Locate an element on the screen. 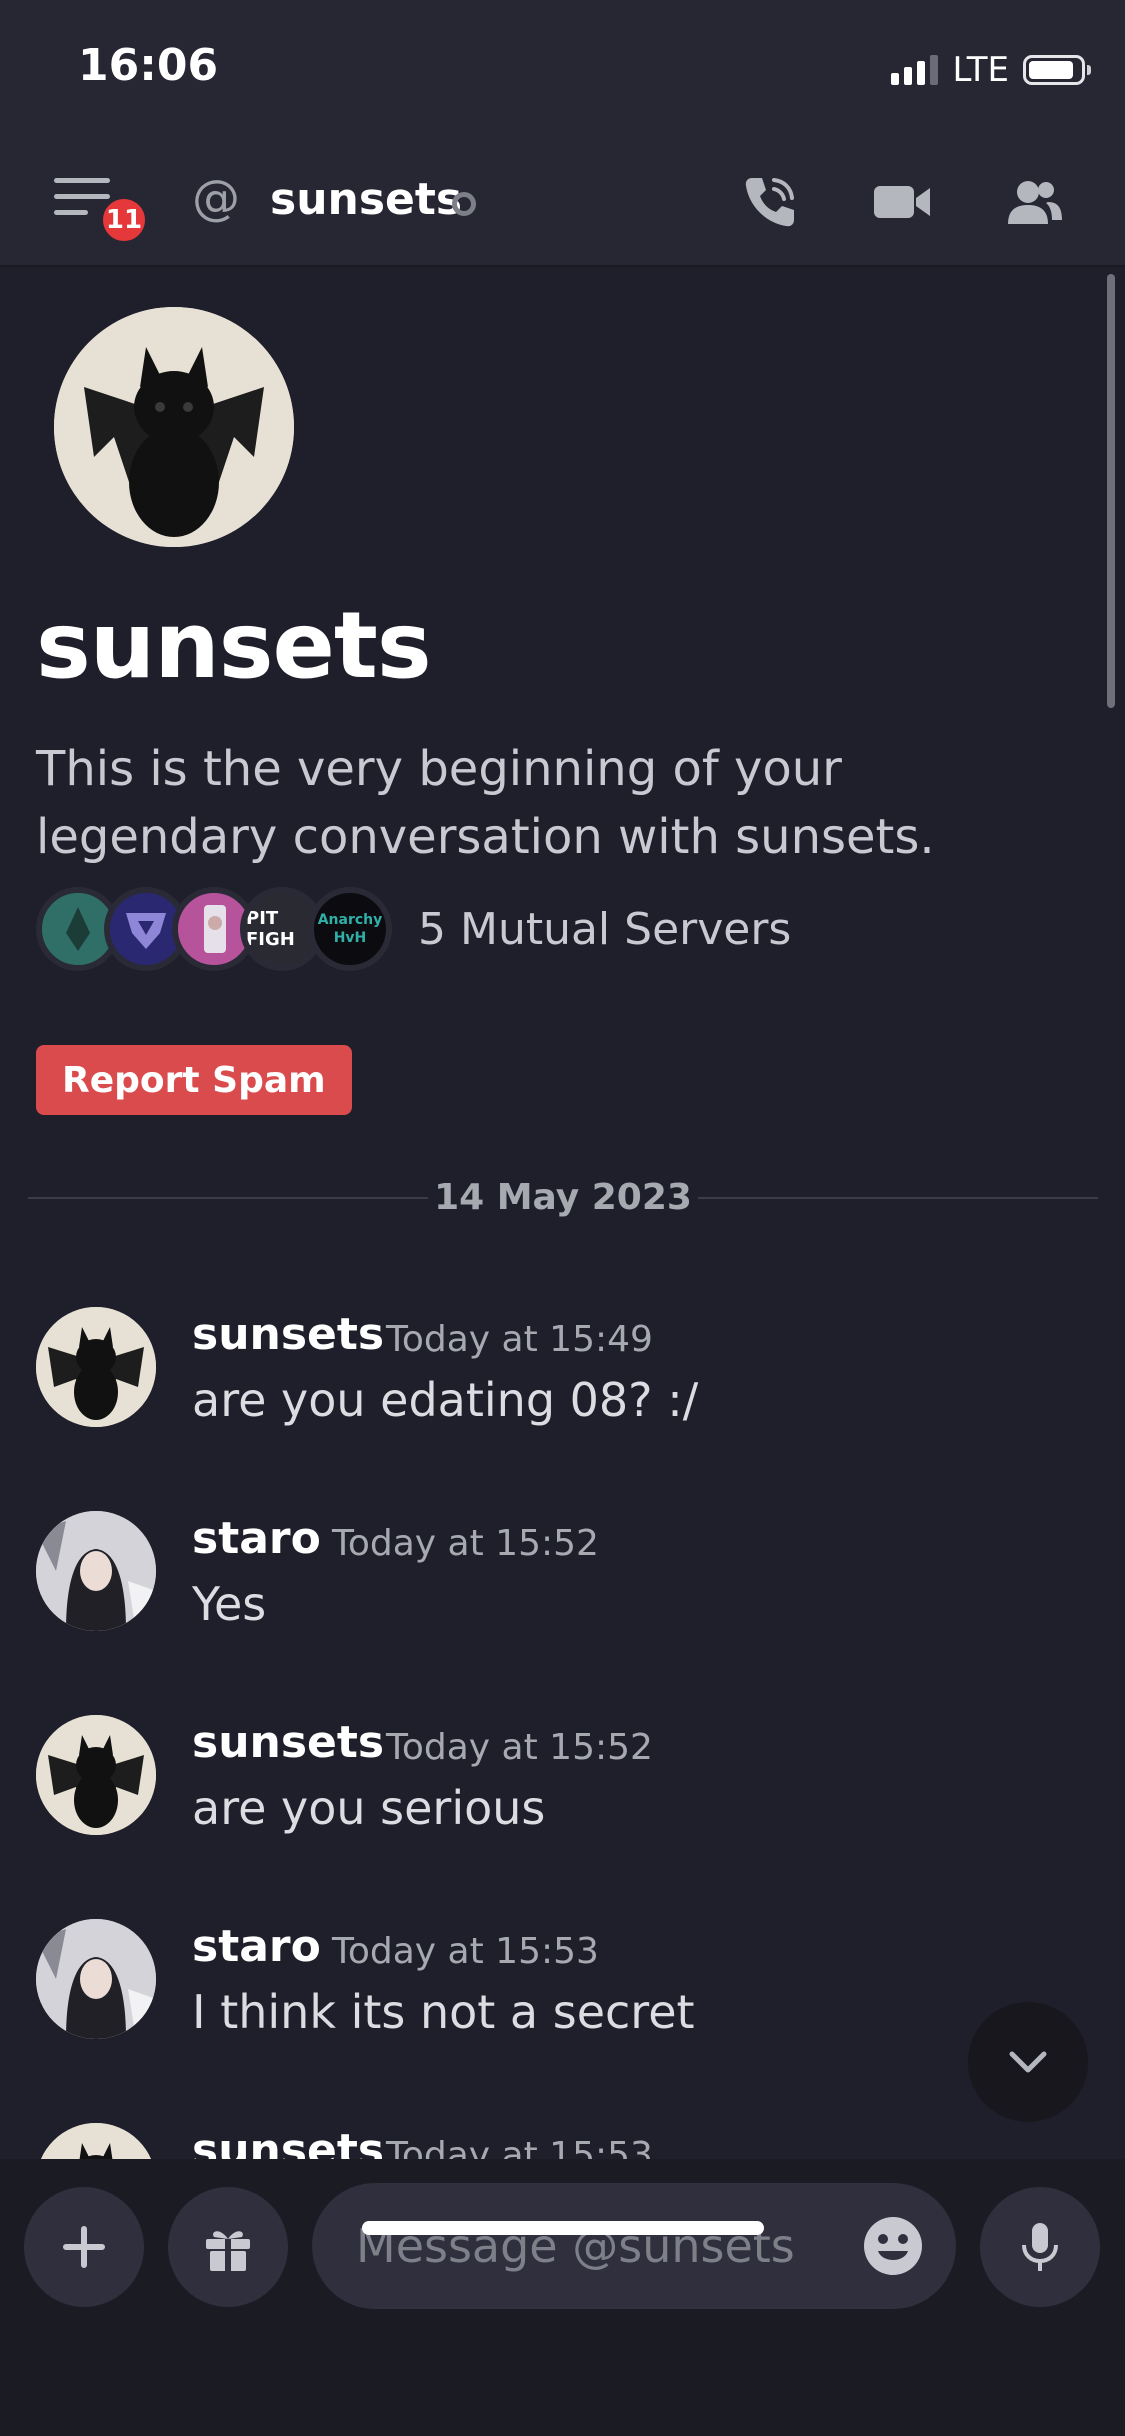 Image resolution: width=1125 pixels, height=2436 pixels. date-divider: 14 May 2023 is located at coordinates (563, 1198).